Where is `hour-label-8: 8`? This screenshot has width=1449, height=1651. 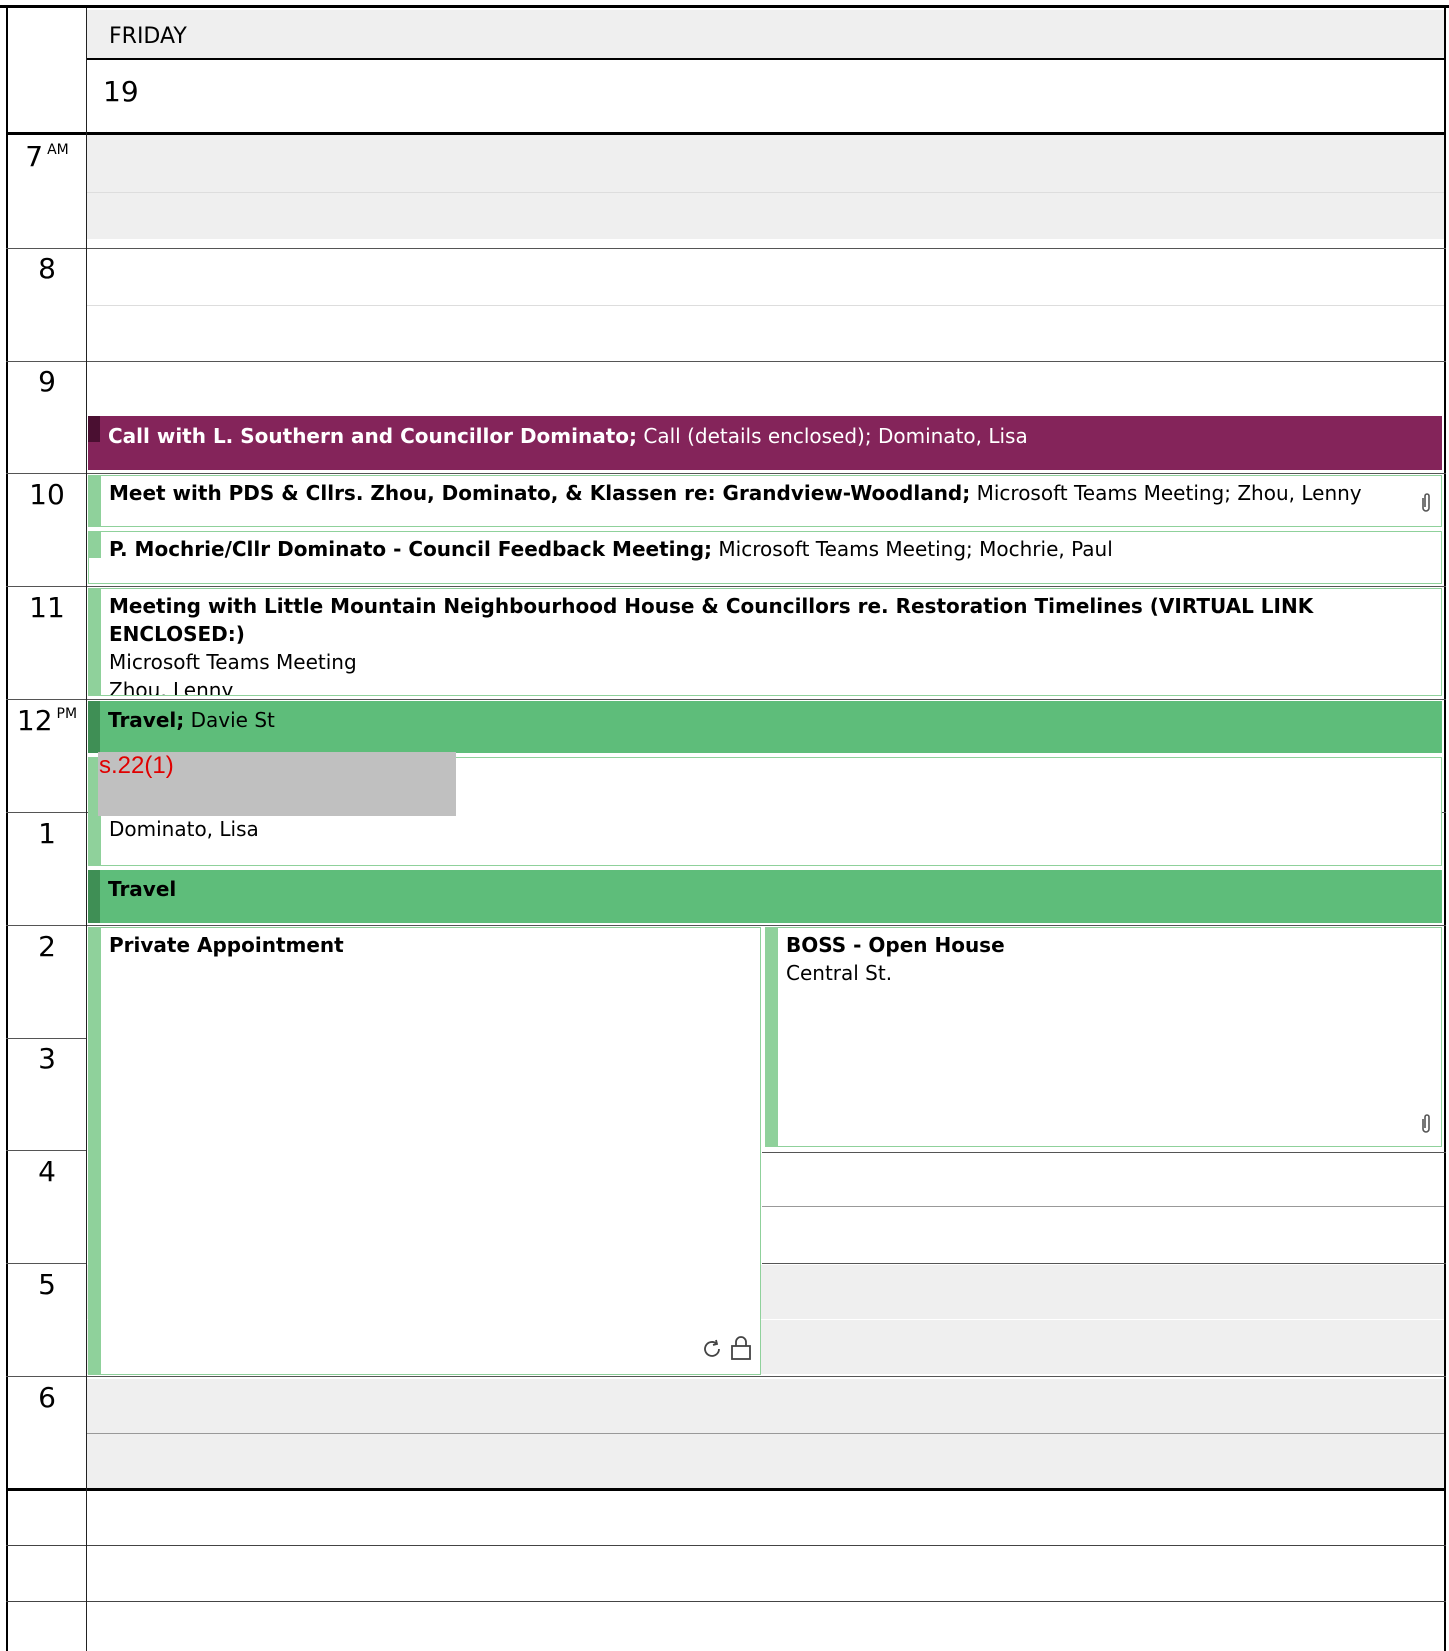 hour-label-8: 8 is located at coordinates (47, 268).